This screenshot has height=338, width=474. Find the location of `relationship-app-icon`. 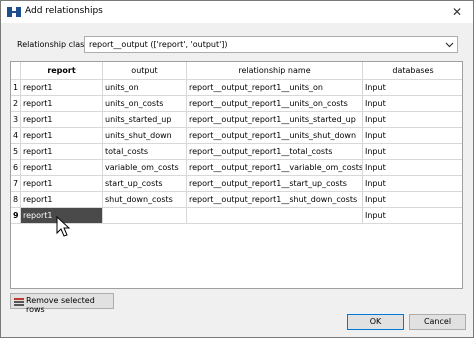

relationship-app-icon is located at coordinates (14, 12).